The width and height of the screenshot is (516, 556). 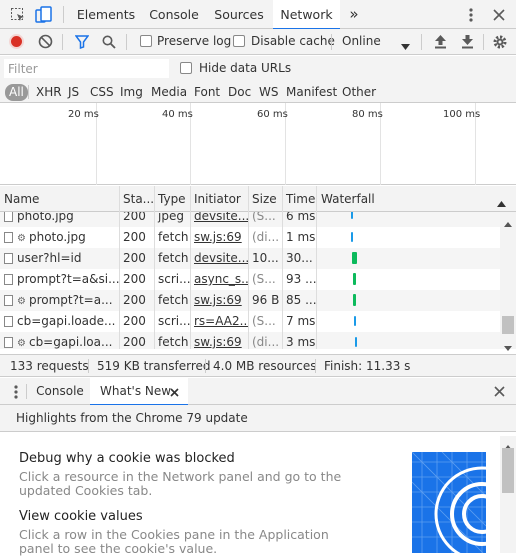 What do you see at coordinates (106, 14) in the screenshot?
I see `tab-elements: Elements` at bounding box center [106, 14].